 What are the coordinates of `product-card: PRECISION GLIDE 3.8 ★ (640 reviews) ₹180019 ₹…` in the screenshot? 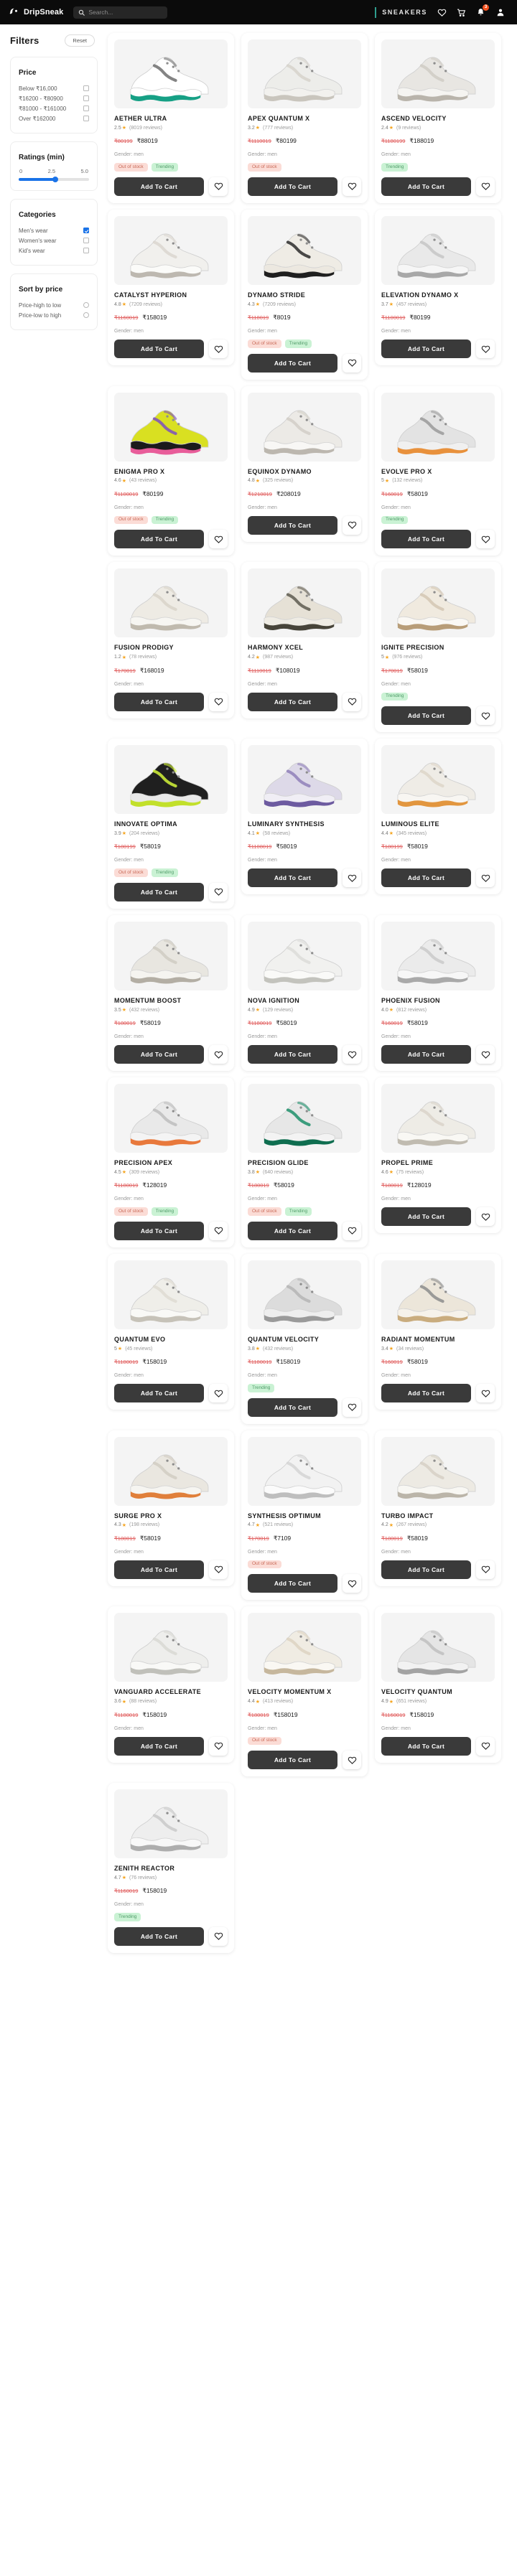 It's located at (304, 1162).